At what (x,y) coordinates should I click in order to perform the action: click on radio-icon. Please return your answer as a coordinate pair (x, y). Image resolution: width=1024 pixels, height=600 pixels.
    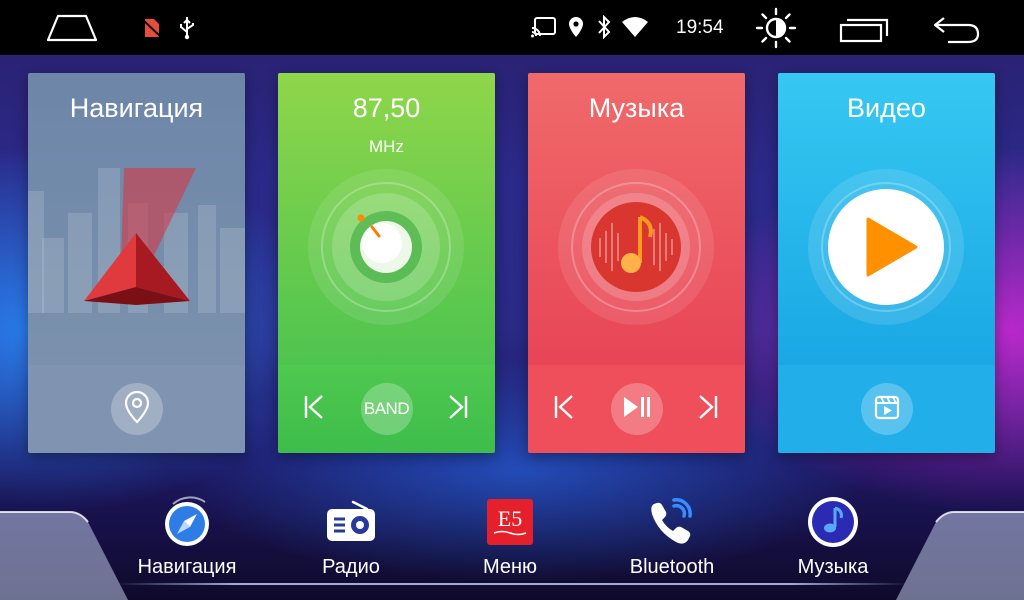
    Looking at the image, I should click on (351, 522).